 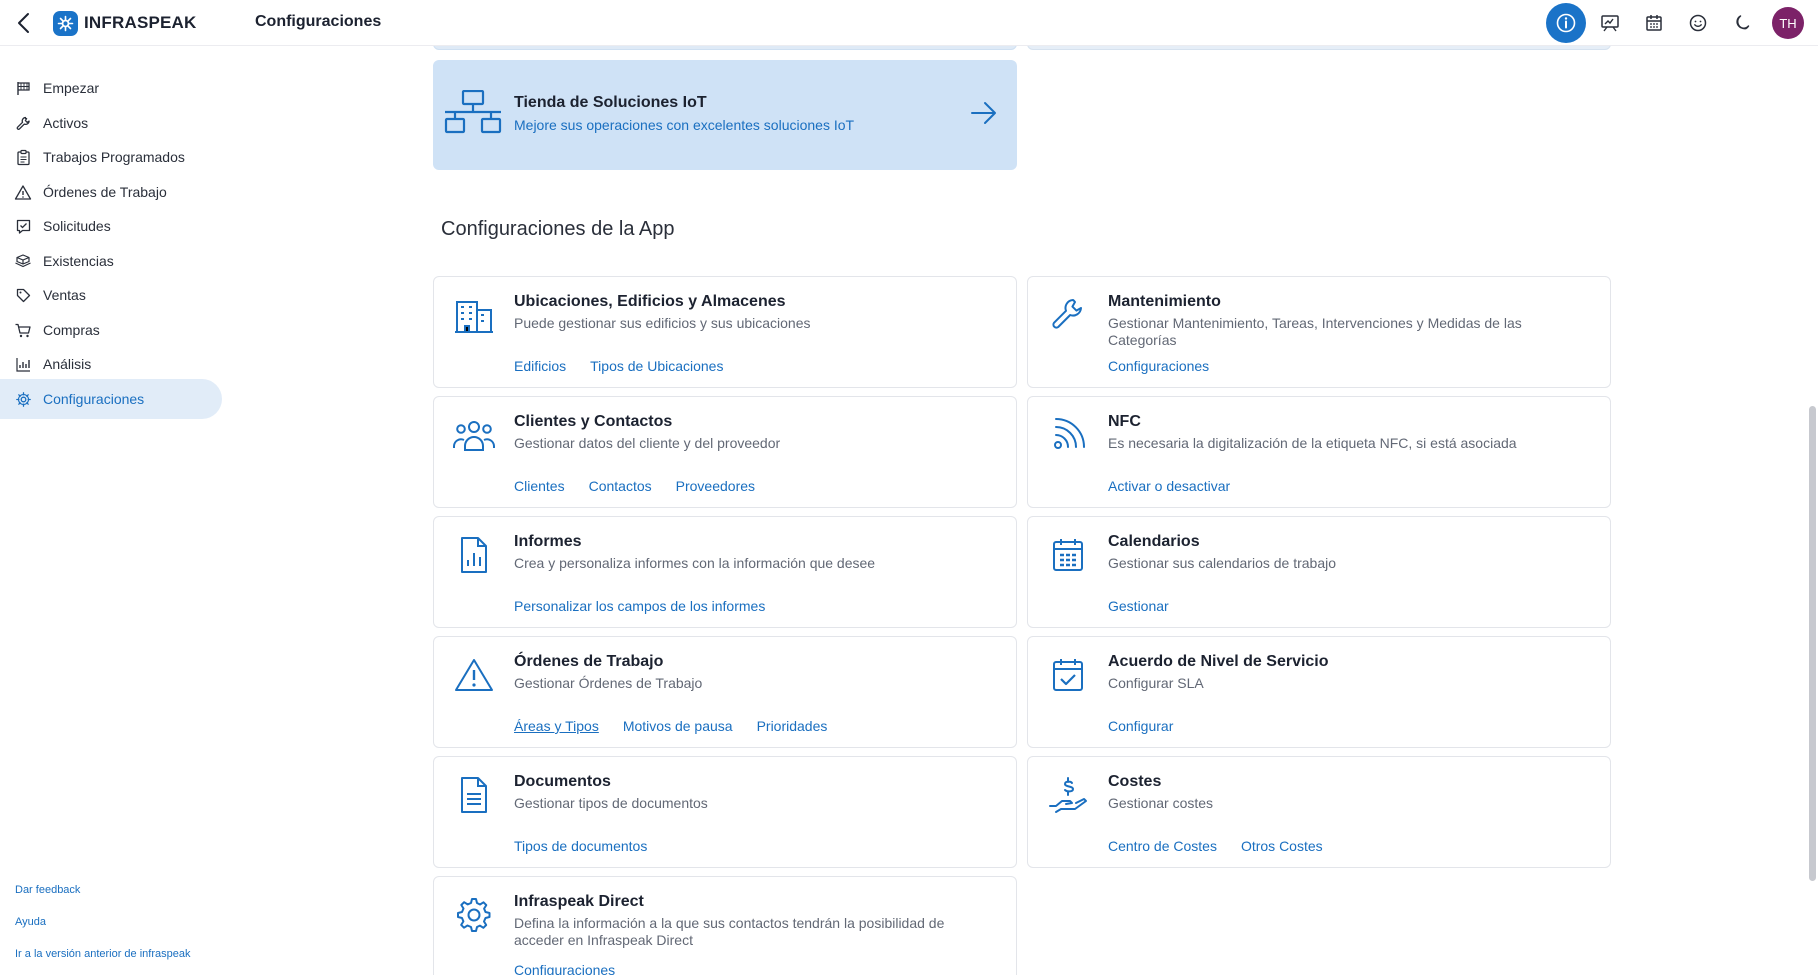 What do you see at coordinates (102, 954) in the screenshot?
I see `old-version-link: Ir a la versión anterior de infraspeak` at bounding box center [102, 954].